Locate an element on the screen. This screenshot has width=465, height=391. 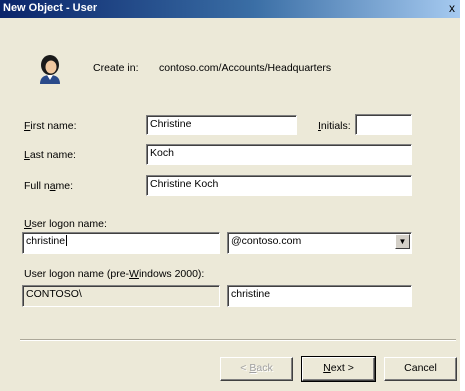
full-name-field: Christine Koch is located at coordinates (279, 185).